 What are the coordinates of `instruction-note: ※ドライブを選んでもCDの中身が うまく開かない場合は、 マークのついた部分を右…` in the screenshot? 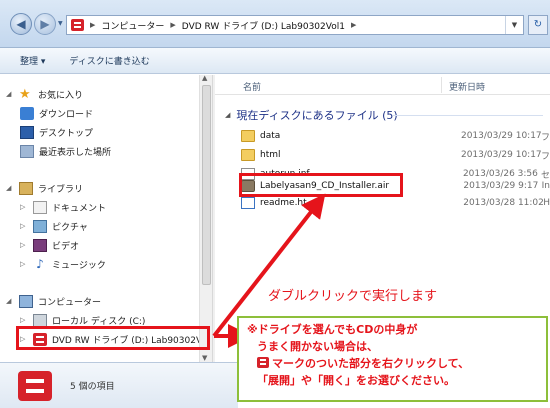 It's located at (392, 359).